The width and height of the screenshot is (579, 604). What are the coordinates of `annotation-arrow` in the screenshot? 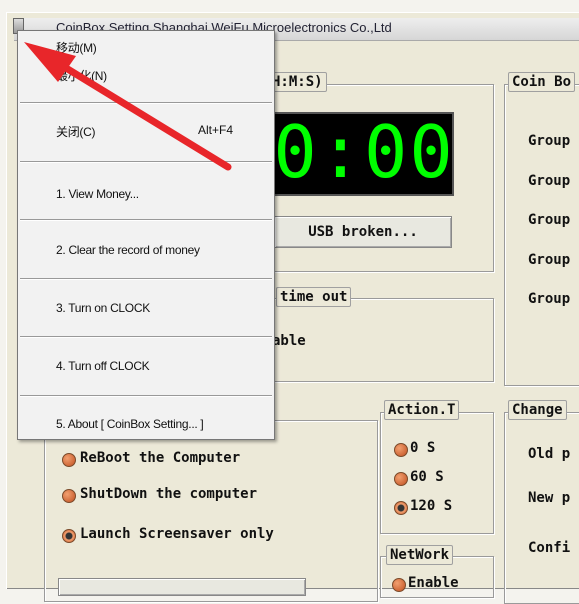 It's located at (128, 106).